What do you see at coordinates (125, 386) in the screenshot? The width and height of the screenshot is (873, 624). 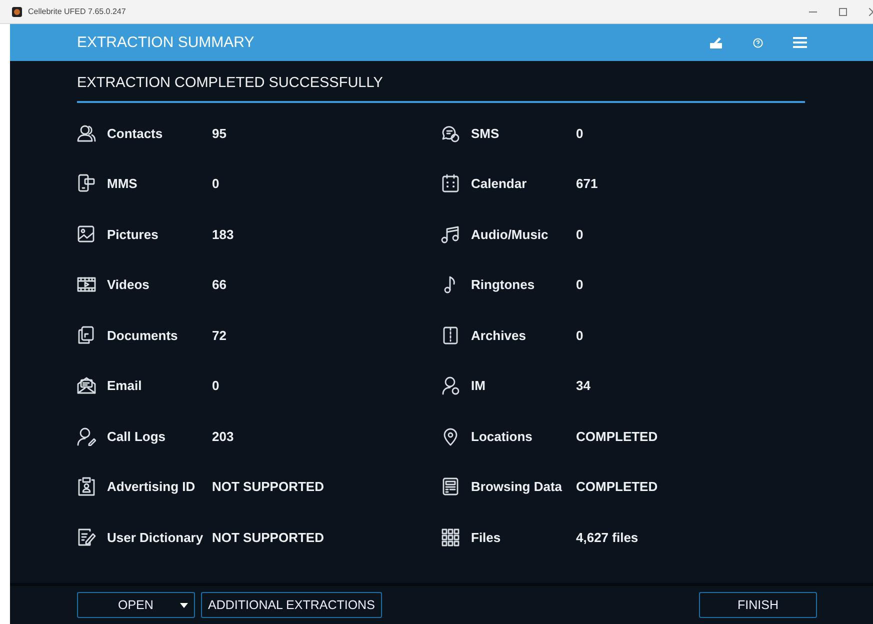 I see `item-label: Email` at bounding box center [125, 386].